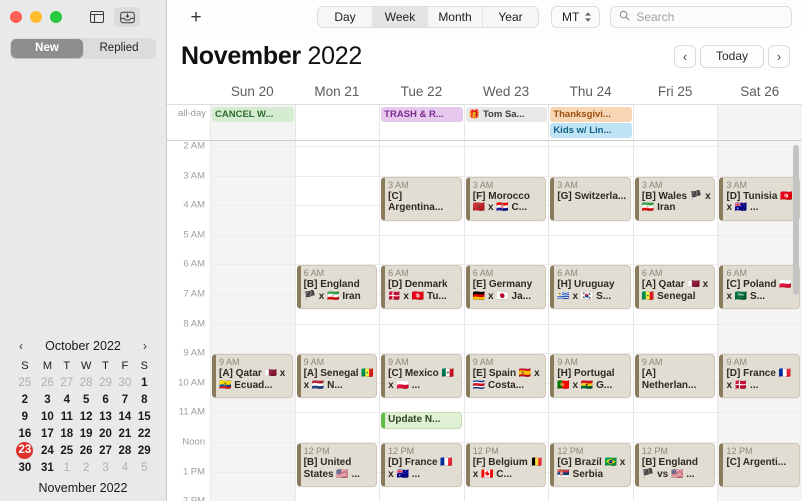 This screenshot has height=501, width=802. What do you see at coordinates (124, 416) in the screenshot?
I see `mini-calendar-day: 14` at bounding box center [124, 416].